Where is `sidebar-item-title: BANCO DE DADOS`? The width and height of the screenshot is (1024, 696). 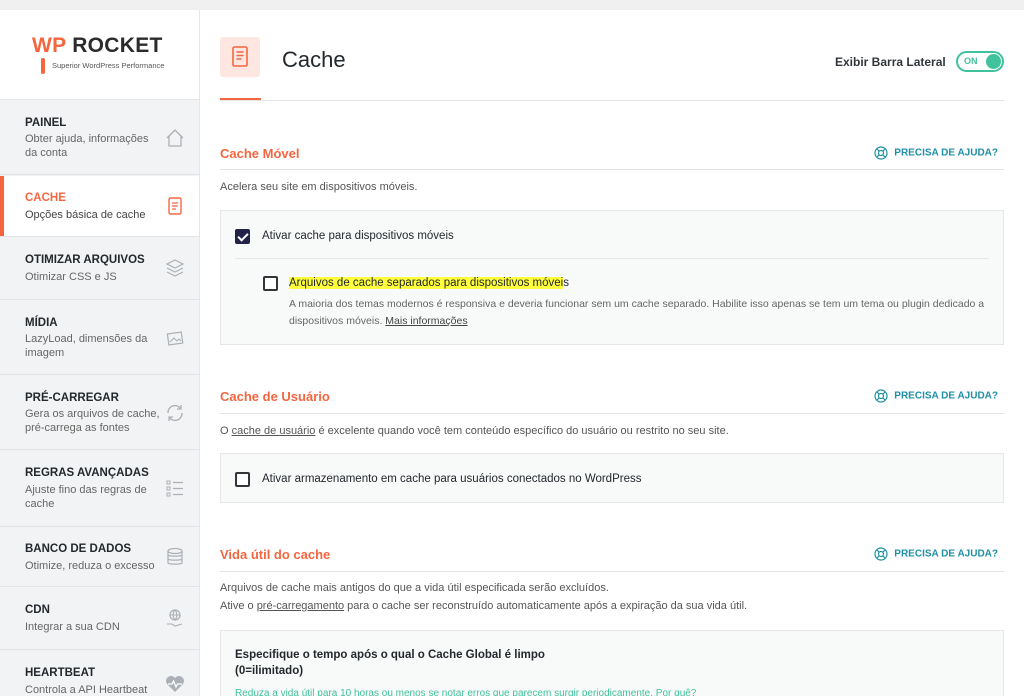 sidebar-item-title: BANCO DE DADOS is located at coordinates (78, 549).